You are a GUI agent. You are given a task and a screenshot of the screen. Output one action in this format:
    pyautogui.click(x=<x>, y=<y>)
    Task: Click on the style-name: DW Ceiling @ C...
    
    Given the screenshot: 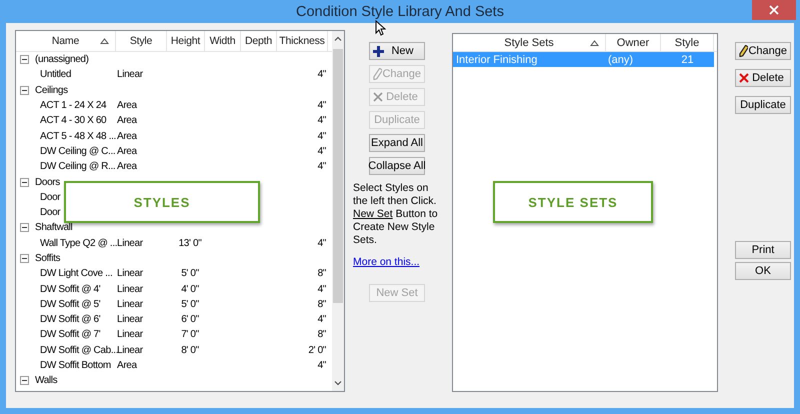 What is the action you would take?
    pyautogui.click(x=78, y=151)
    